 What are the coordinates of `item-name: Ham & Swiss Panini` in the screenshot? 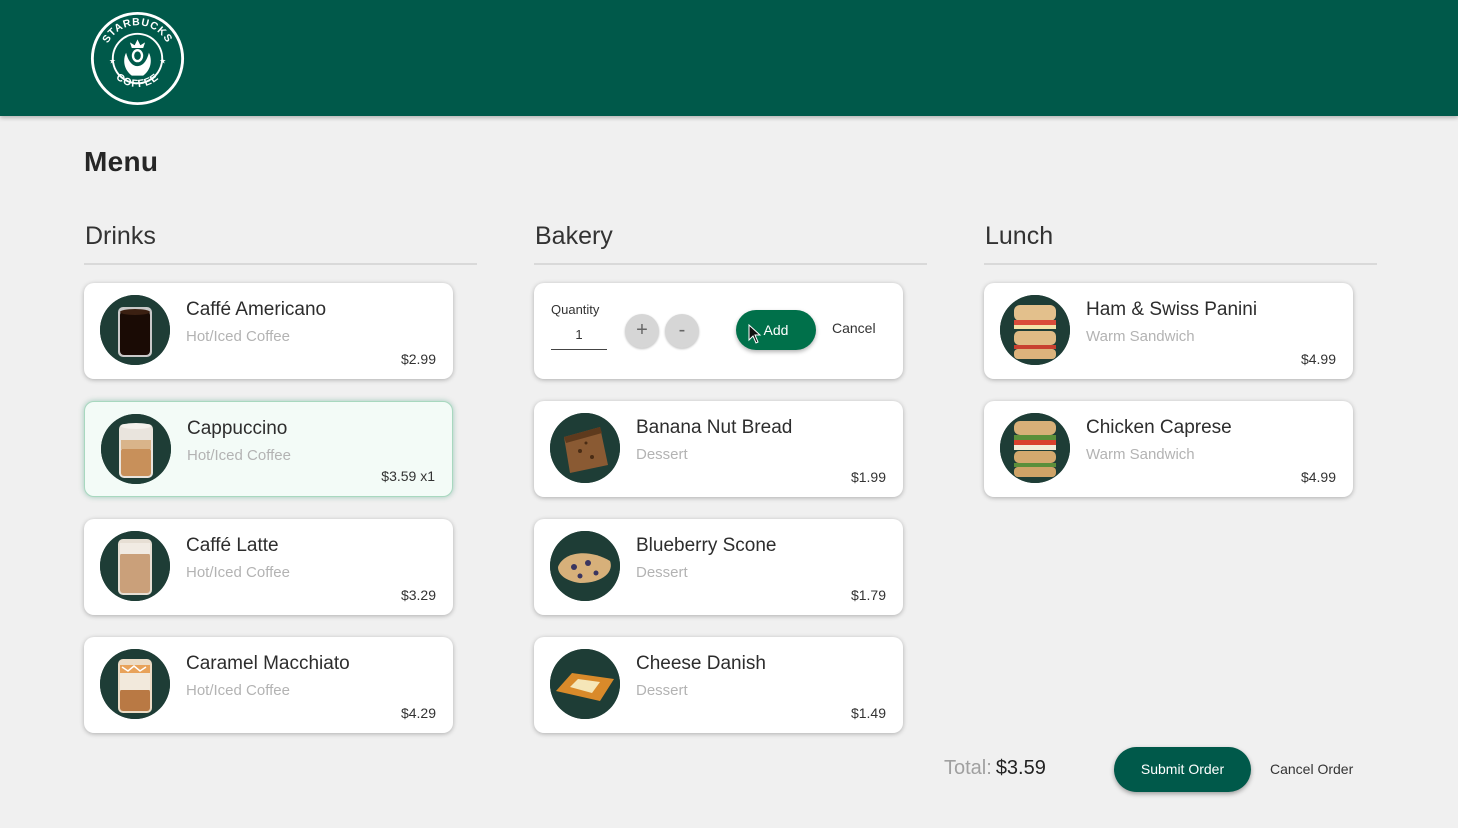 It's located at (1172, 309).